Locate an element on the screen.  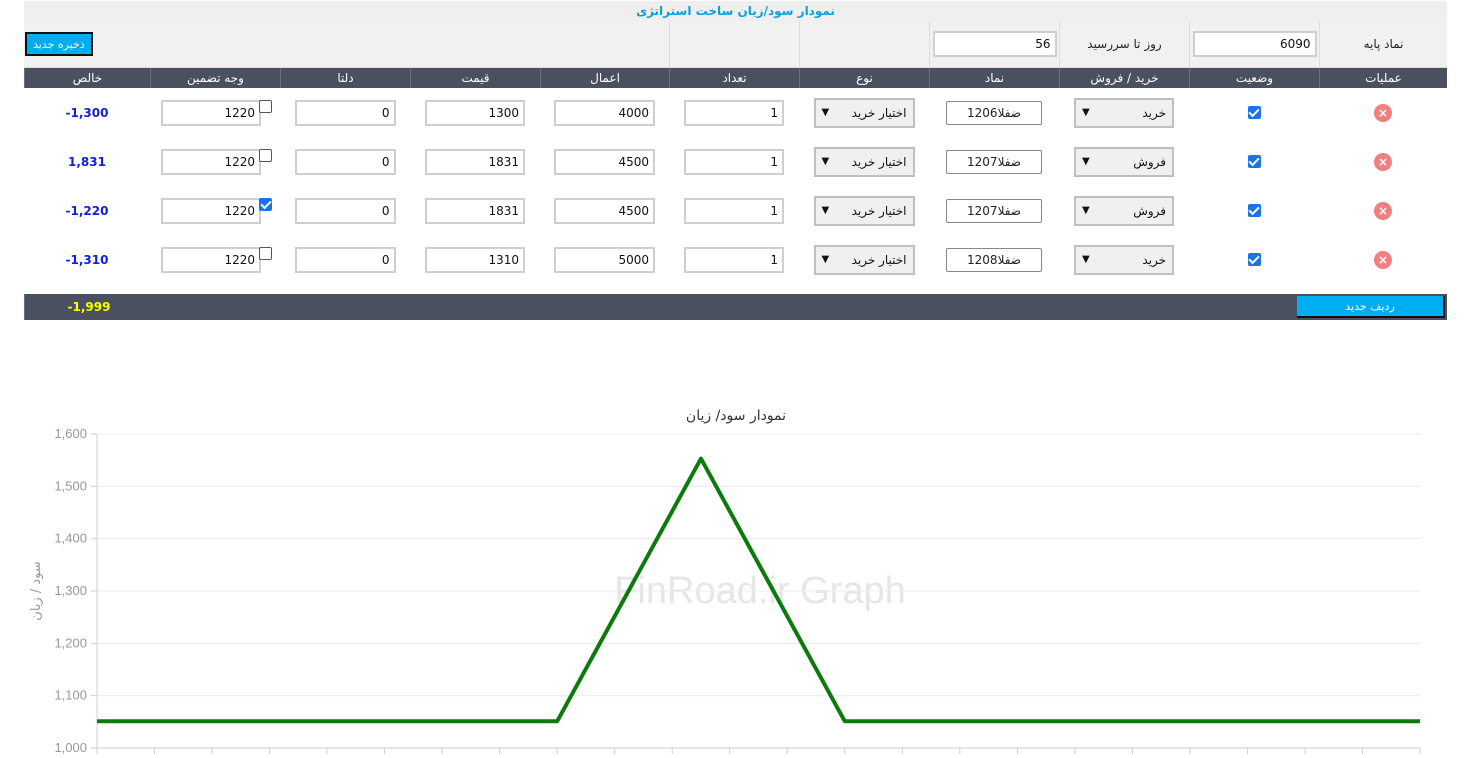
col-symbol: نماد is located at coordinates (994, 78).